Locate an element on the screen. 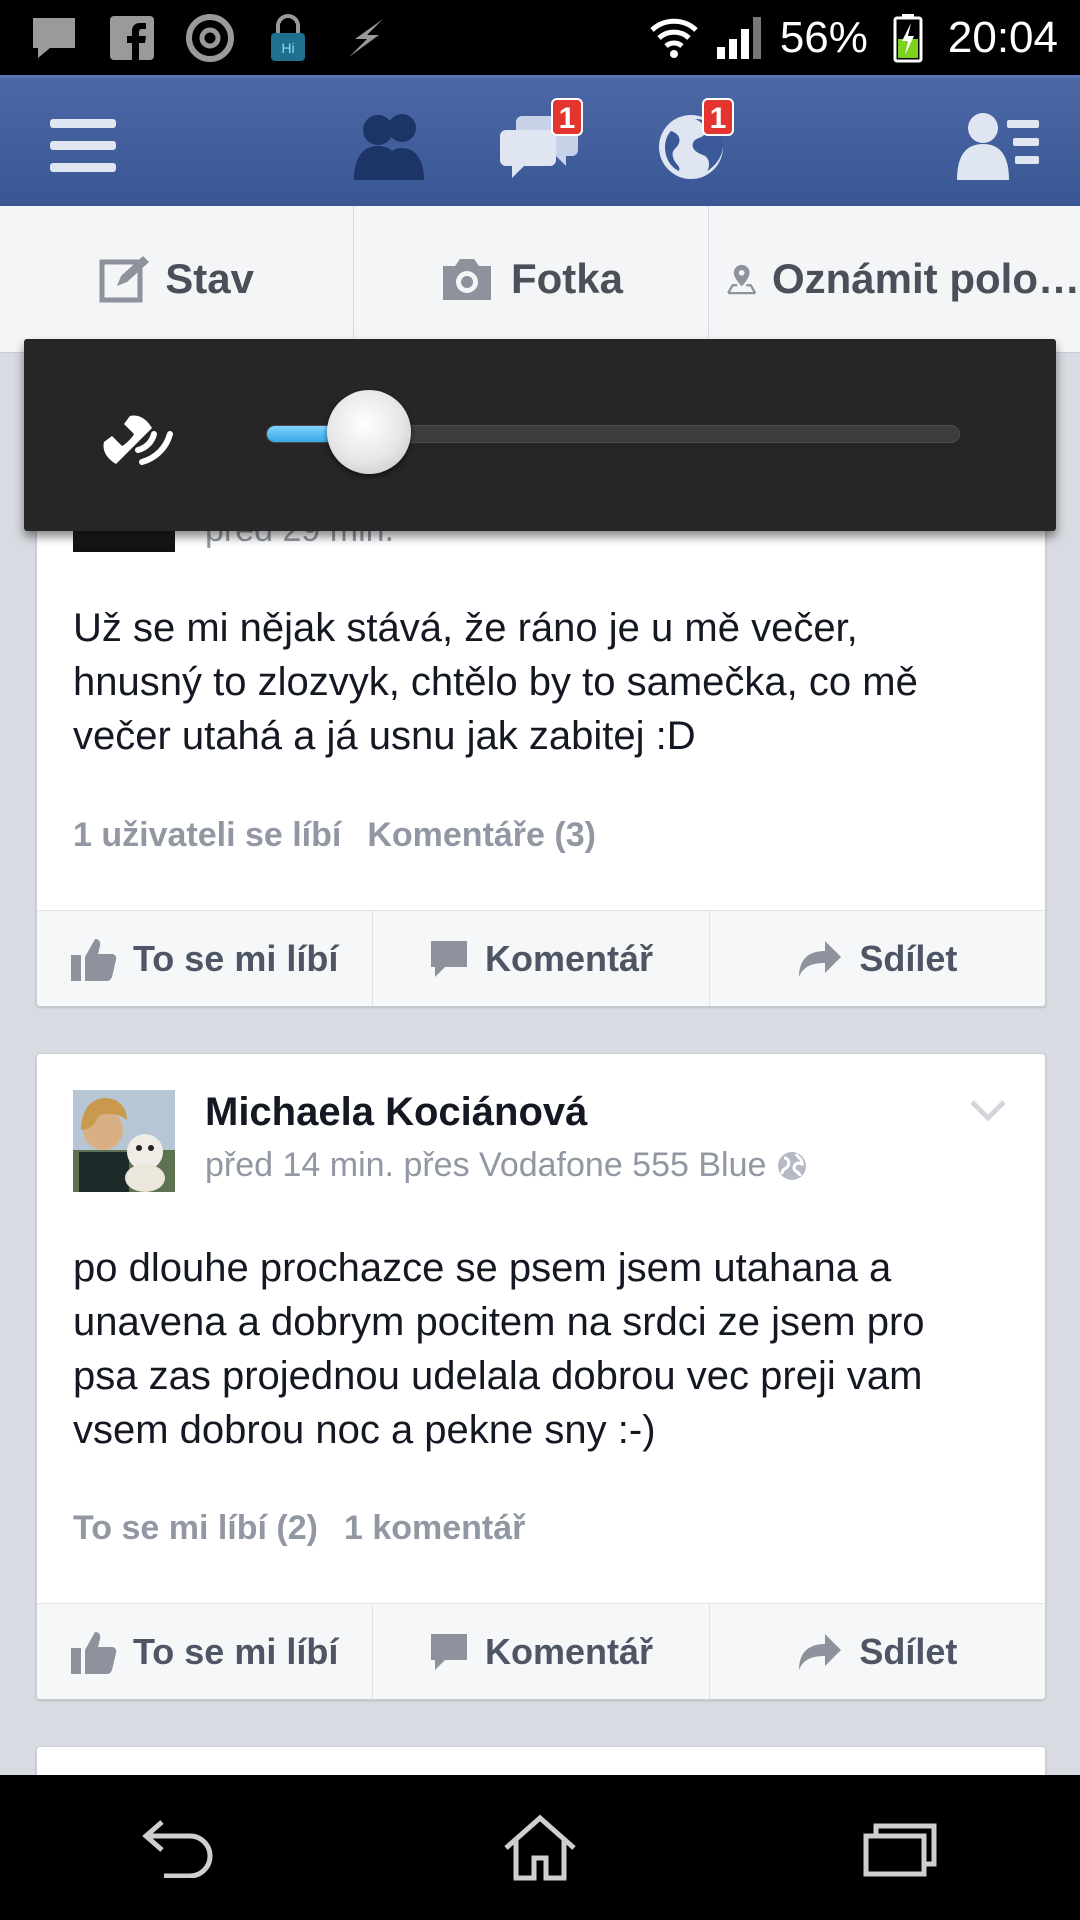 The image size is (1080, 1920). photo-button: Fotka is located at coordinates (531, 279).